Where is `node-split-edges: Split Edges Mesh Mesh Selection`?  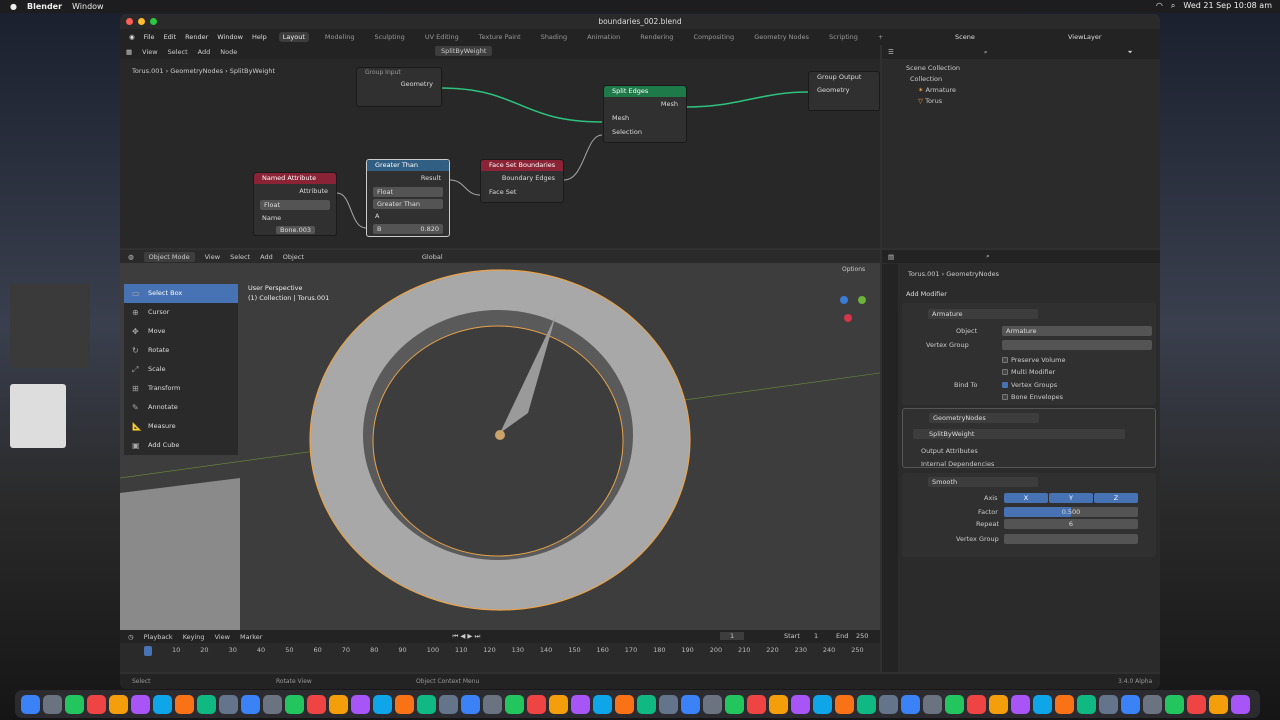
node-split-edges: Split Edges Mesh Mesh Selection is located at coordinates (645, 114).